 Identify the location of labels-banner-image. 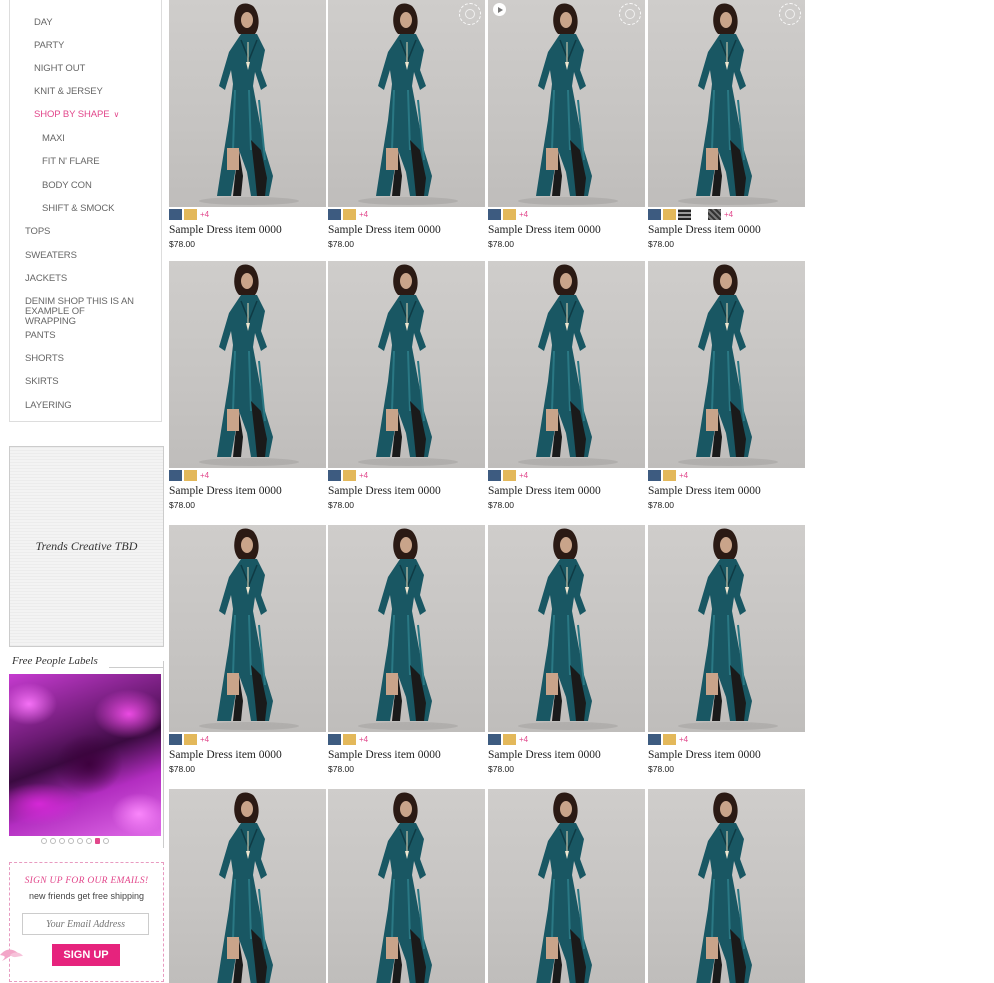
(85, 755).